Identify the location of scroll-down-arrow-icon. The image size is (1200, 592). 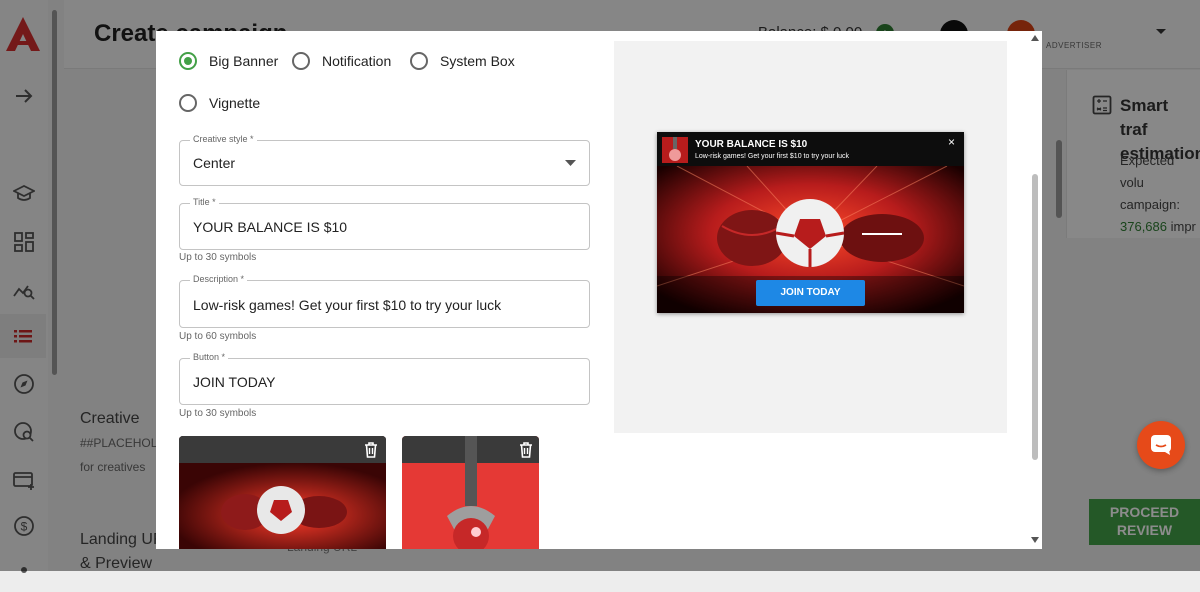
(1035, 540).